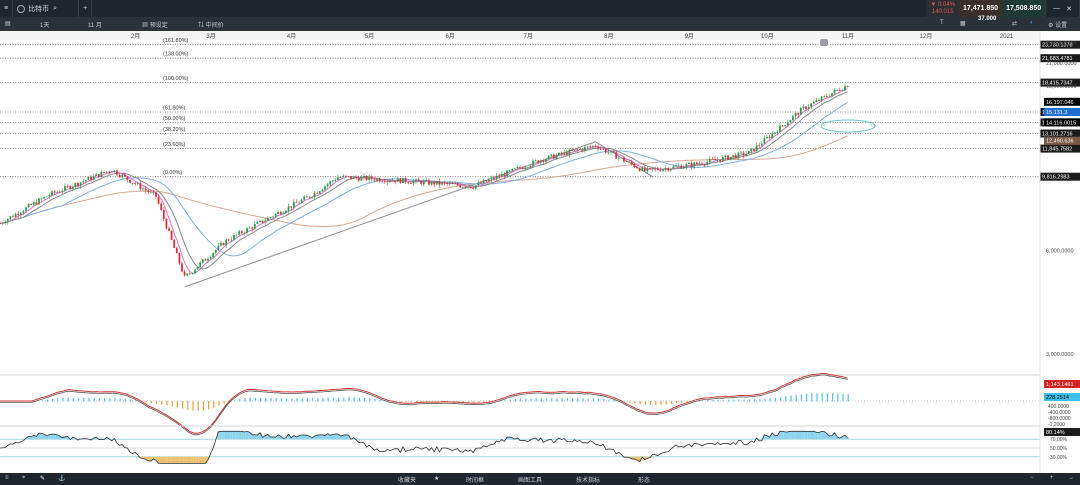 The width and height of the screenshot is (1080, 485). I want to click on layout-menu-icon: ≡, so click(7, 478).